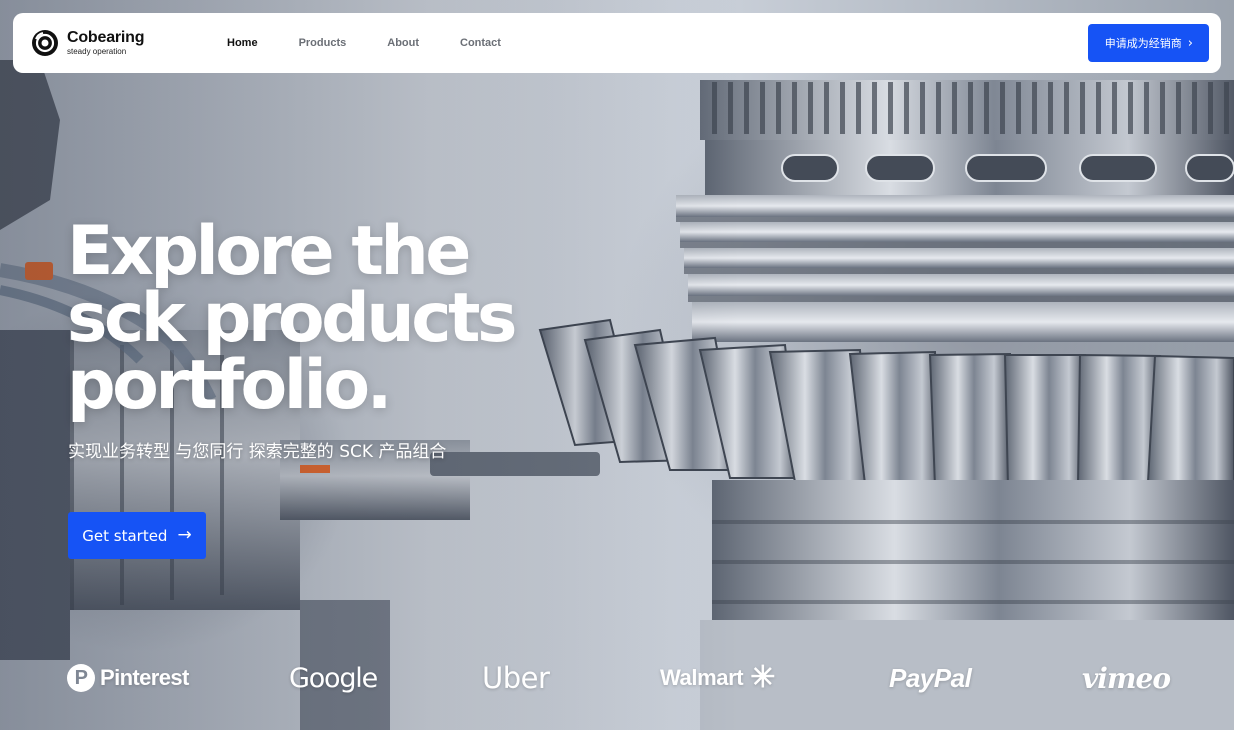  I want to click on brand-name-uber: Uber, so click(516, 678).